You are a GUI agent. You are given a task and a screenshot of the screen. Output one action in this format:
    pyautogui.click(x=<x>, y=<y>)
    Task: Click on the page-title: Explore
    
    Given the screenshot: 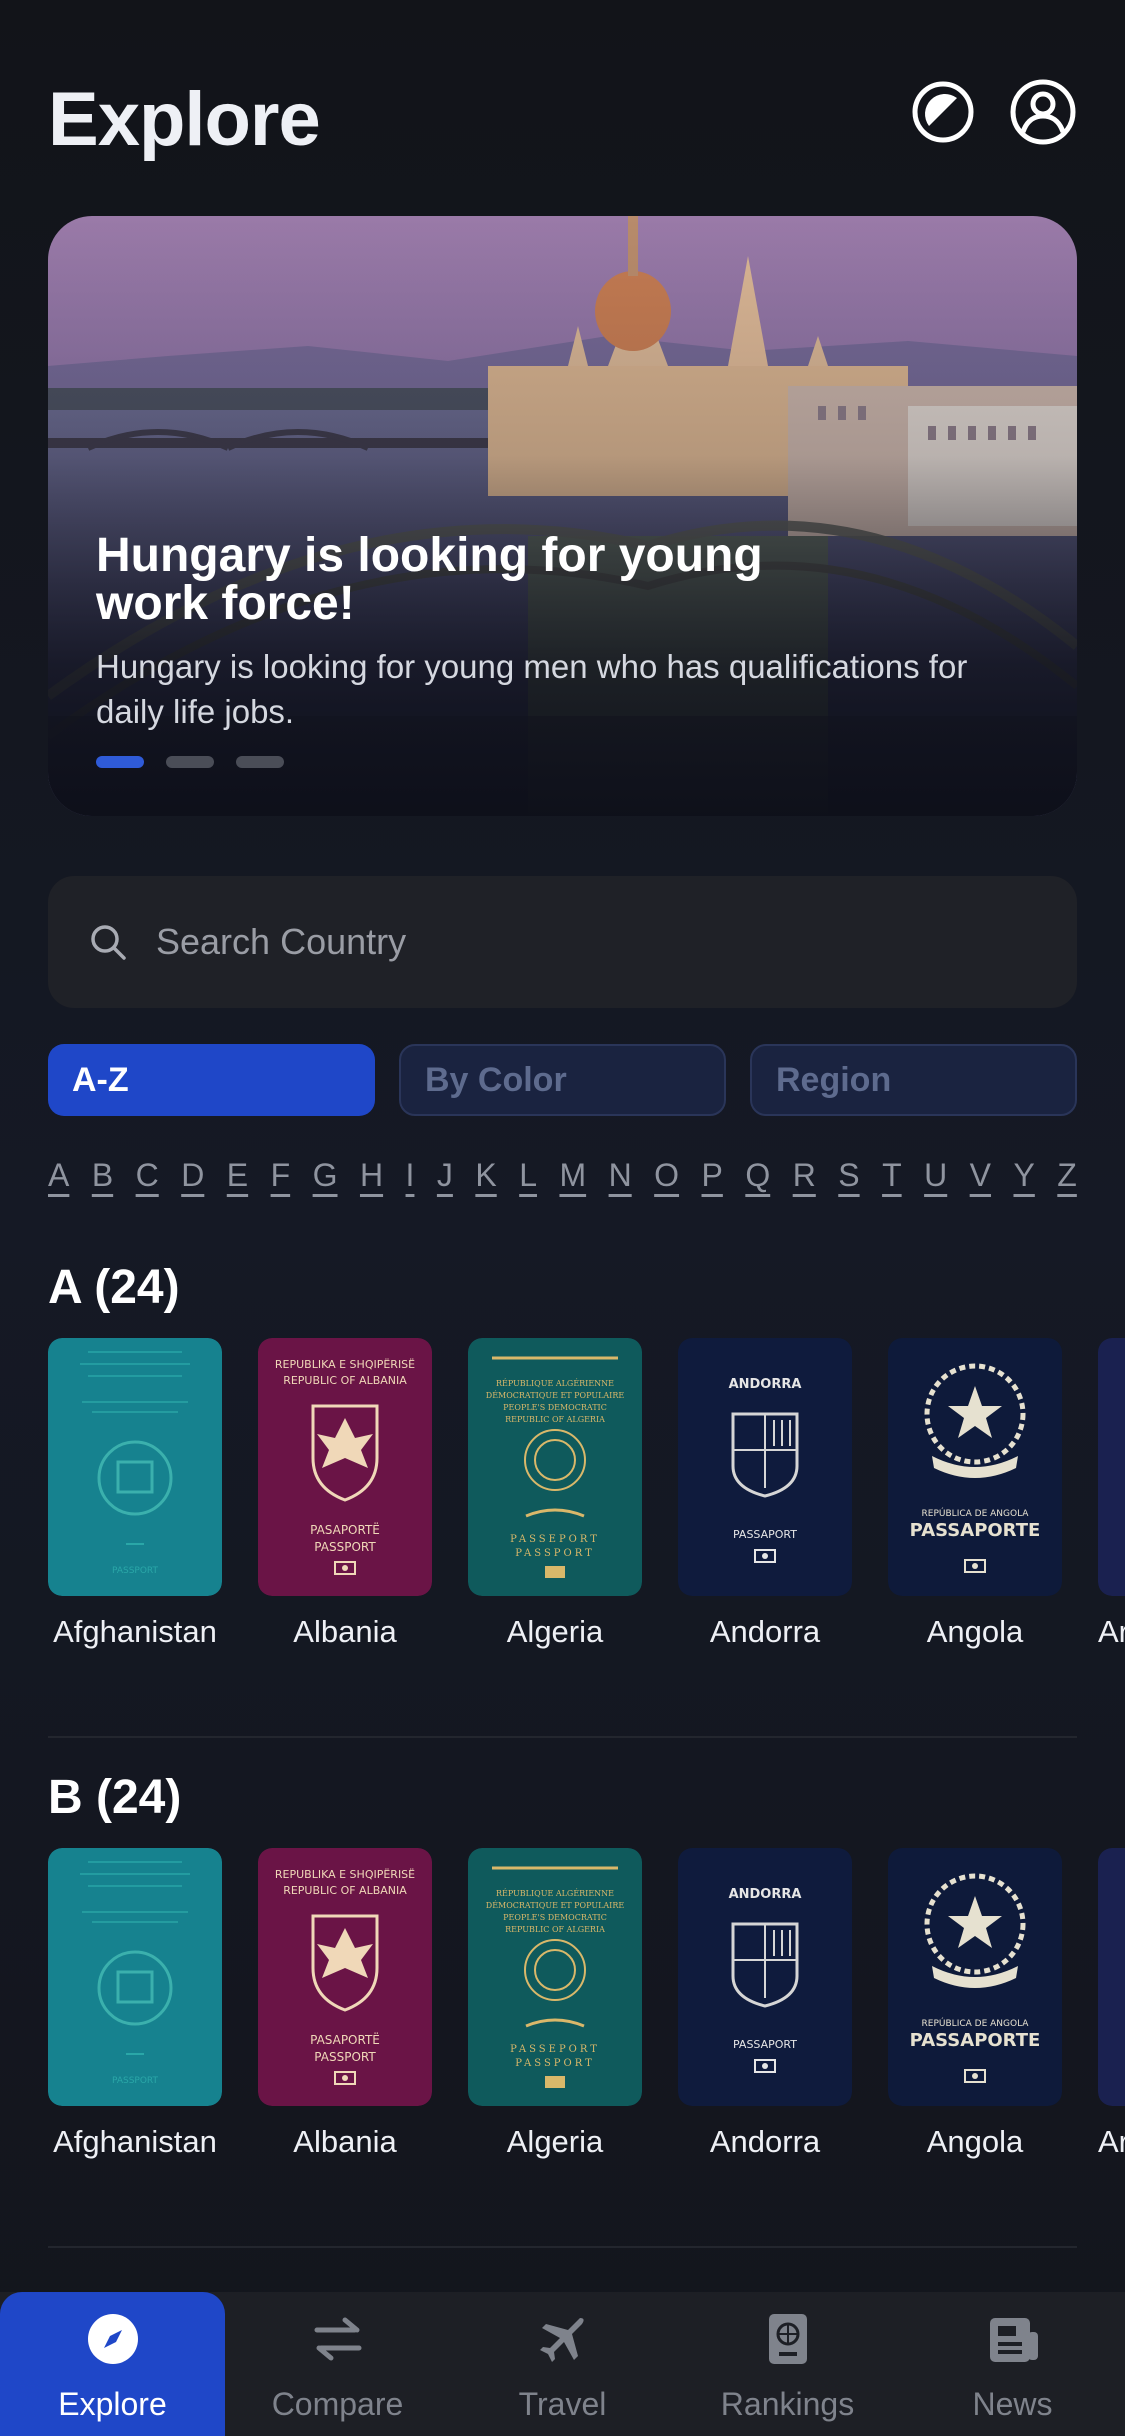 What is the action you would take?
    pyautogui.click(x=184, y=119)
    